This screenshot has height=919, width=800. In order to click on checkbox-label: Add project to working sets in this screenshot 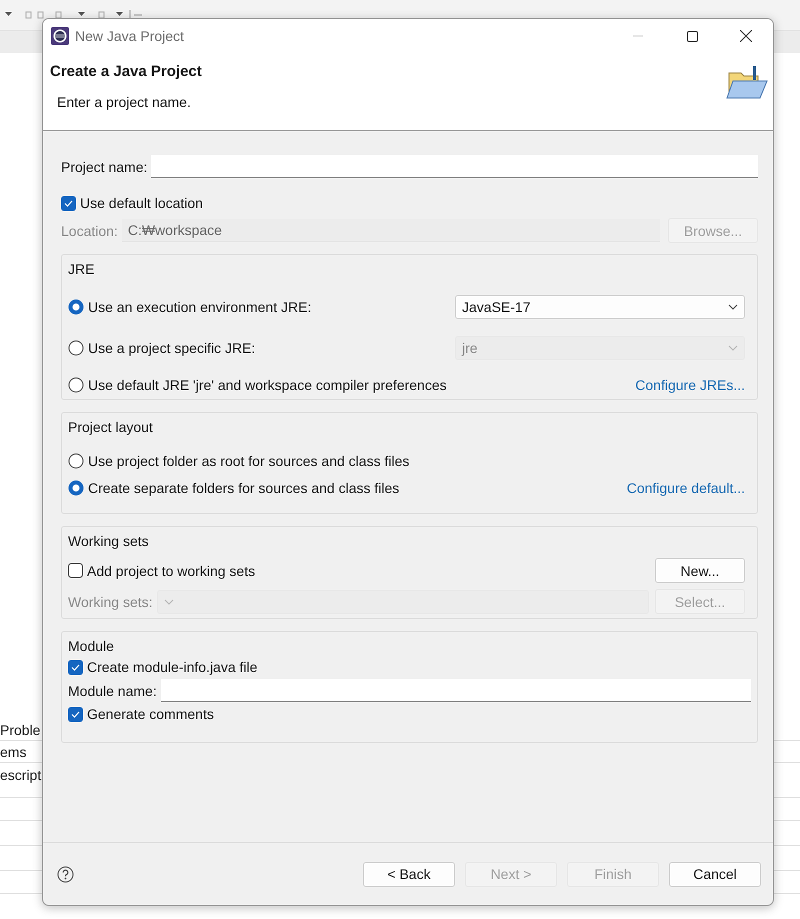, I will do `click(171, 570)`.